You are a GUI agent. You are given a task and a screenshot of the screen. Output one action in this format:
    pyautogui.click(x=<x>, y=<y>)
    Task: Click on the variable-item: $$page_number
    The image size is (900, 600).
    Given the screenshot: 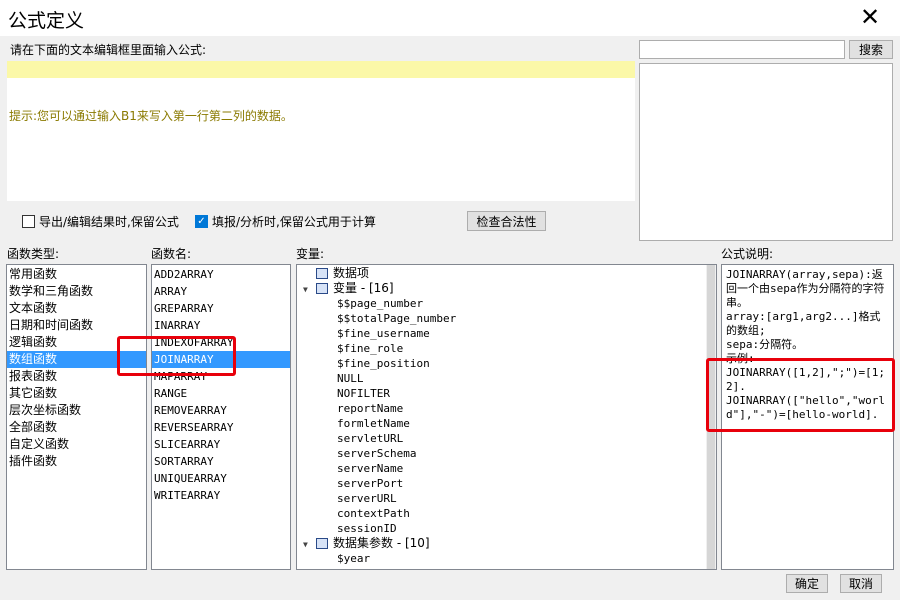 What is the action you would take?
    pyautogui.click(x=506, y=303)
    